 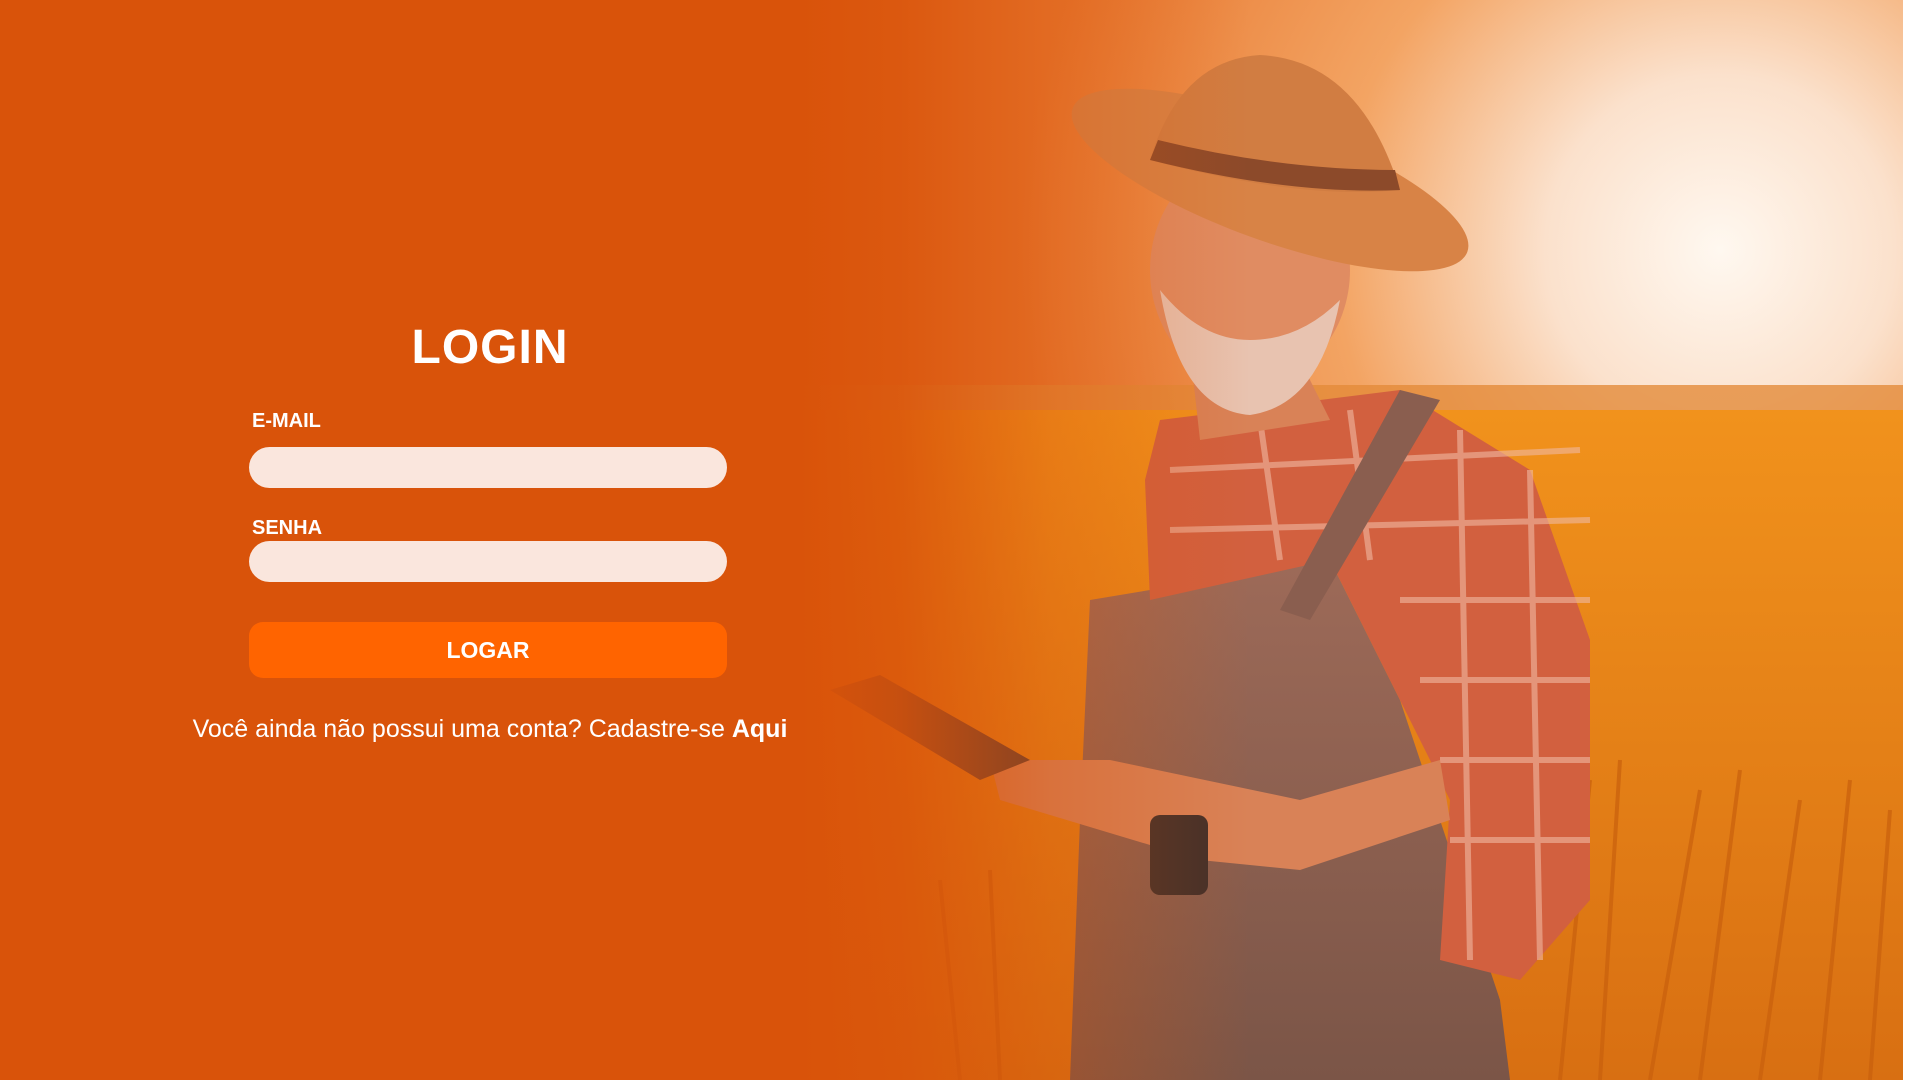 What do you see at coordinates (490, 347) in the screenshot?
I see `page-title: LOGIN` at bounding box center [490, 347].